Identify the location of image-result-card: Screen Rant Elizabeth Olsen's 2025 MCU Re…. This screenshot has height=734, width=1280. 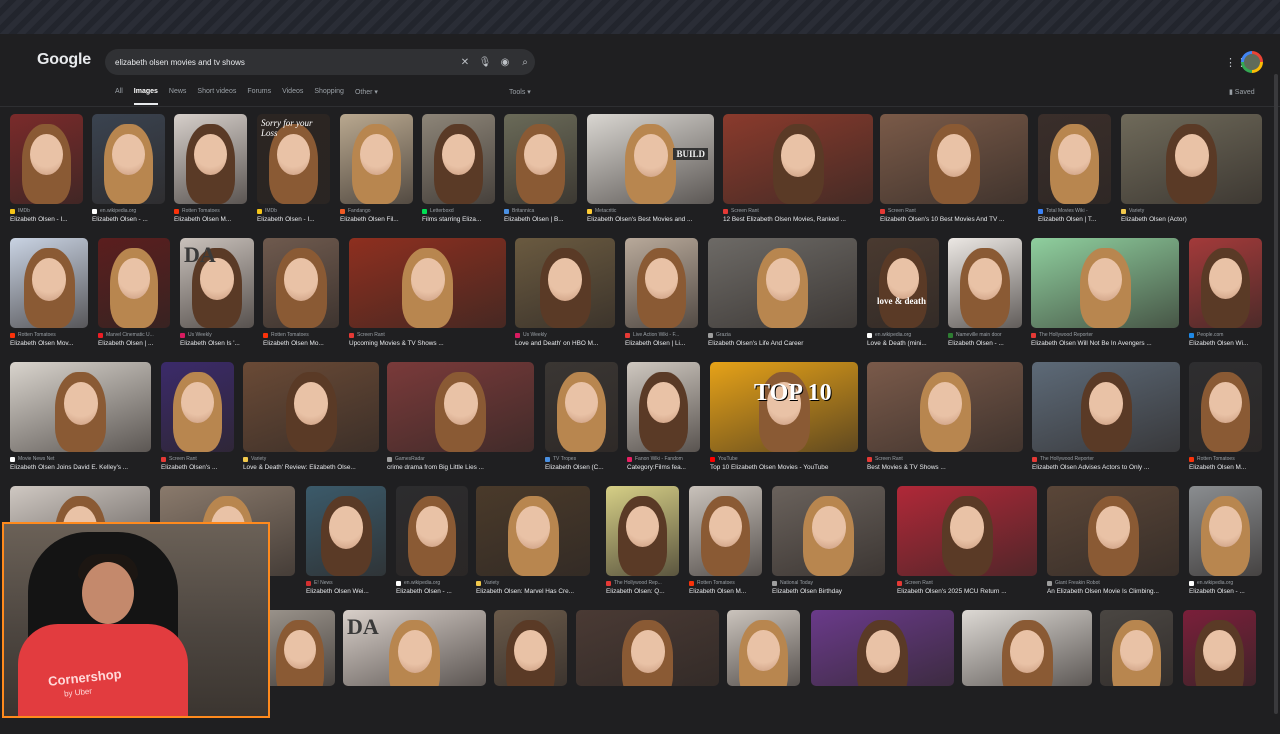
(967, 540).